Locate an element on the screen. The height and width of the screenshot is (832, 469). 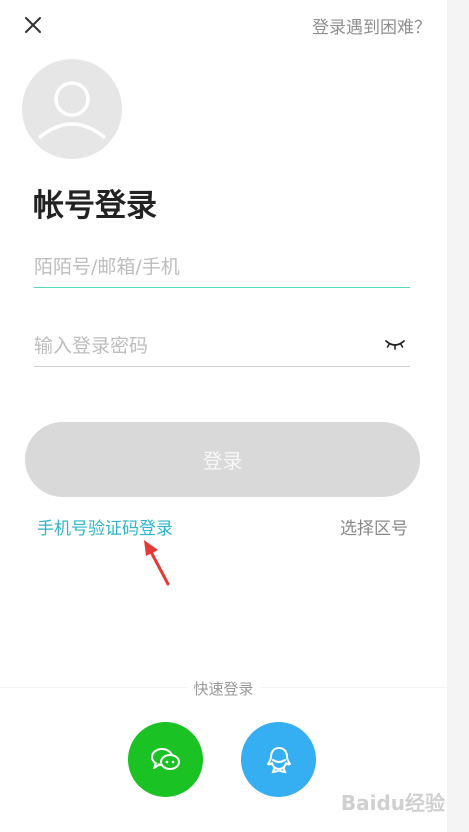
password-field-wrapper is located at coordinates (222, 346).